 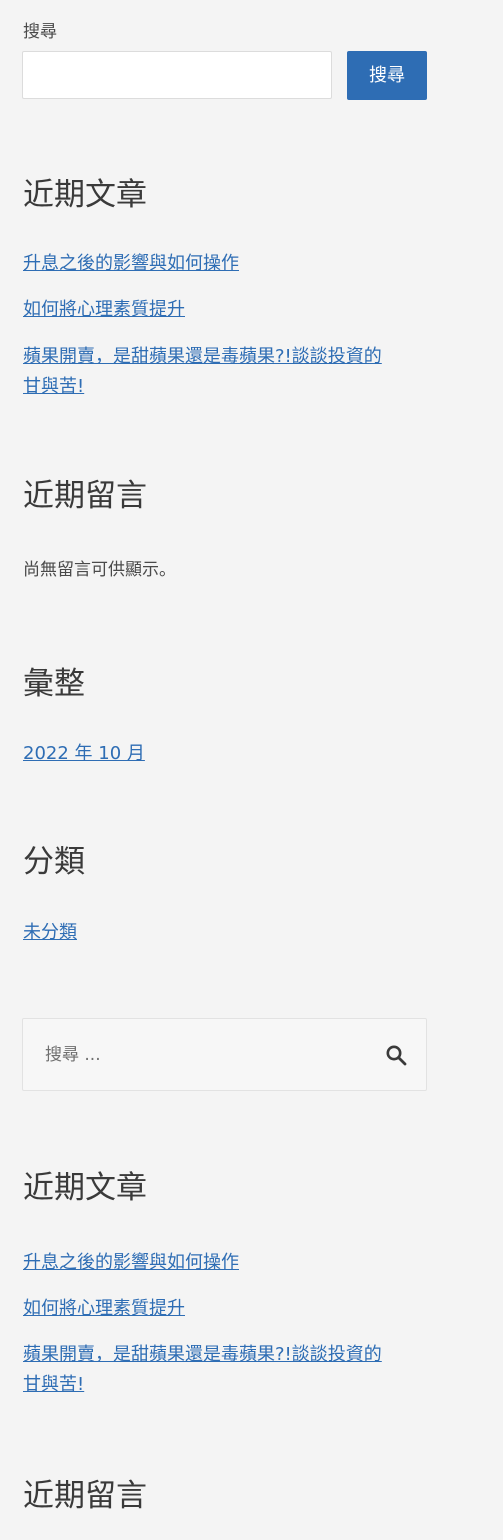 What do you see at coordinates (99, 570) in the screenshot?
I see `no-comments-text: 尚無留言可供顯示。` at bounding box center [99, 570].